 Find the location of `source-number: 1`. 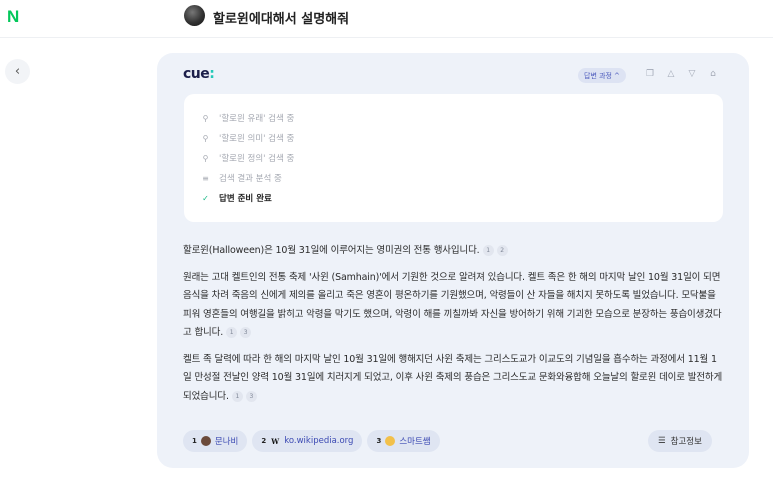

source-number: 1 is located at coordinates (194, 441).